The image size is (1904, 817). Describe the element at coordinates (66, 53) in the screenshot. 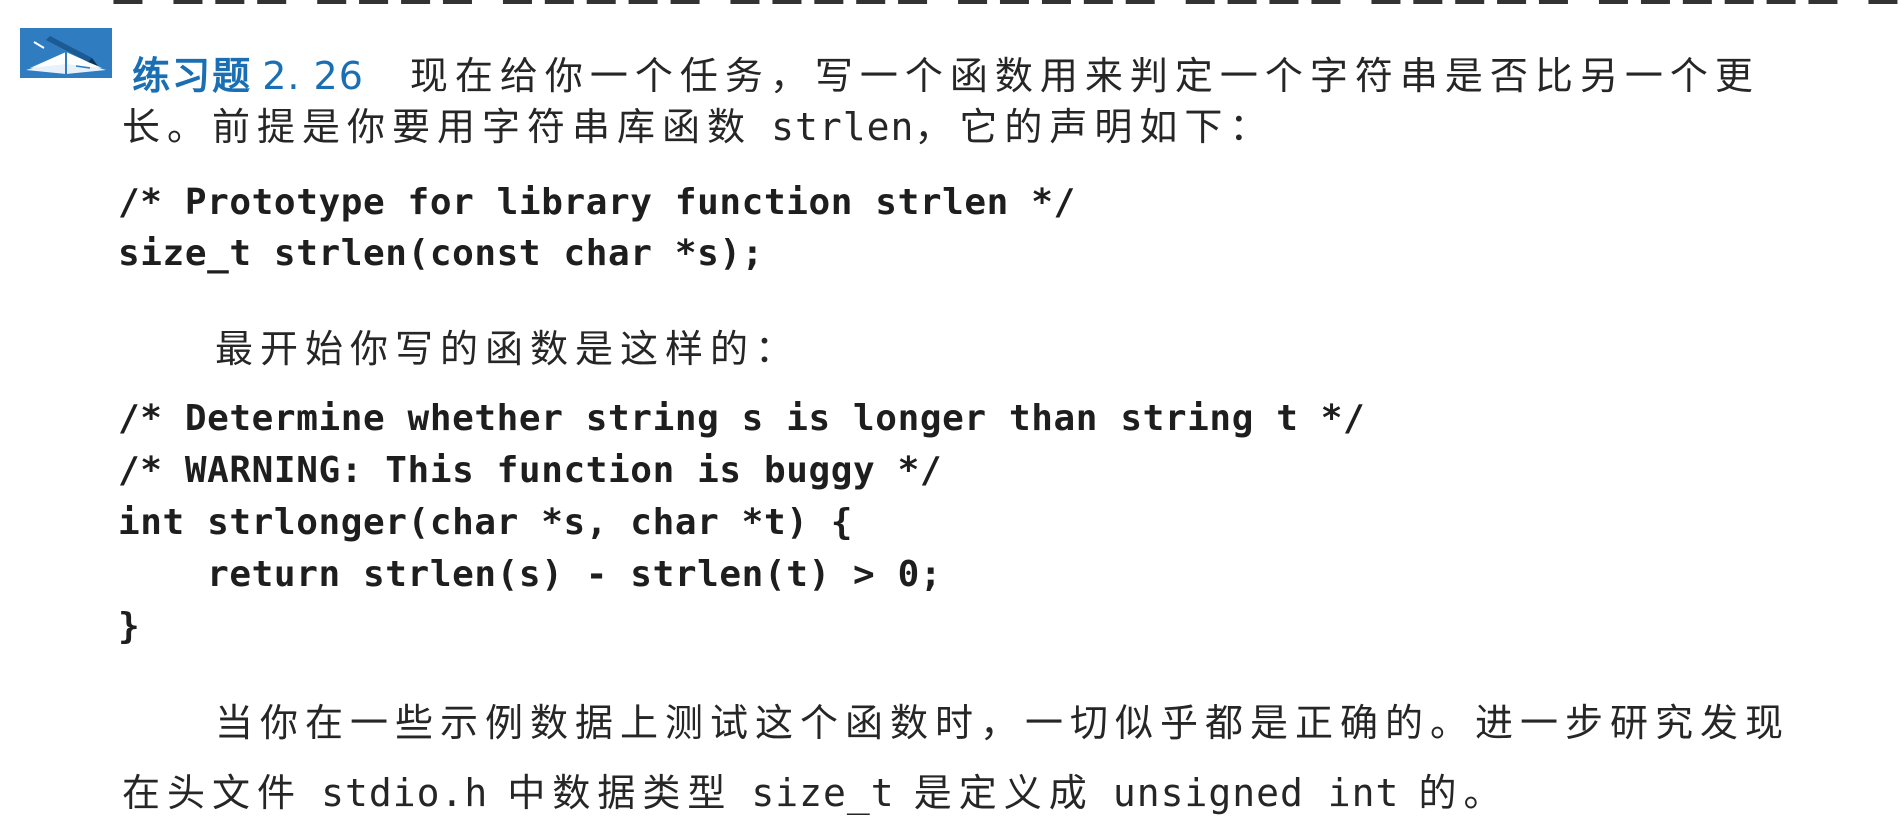

I see `pencil-writing-icon` at that location.